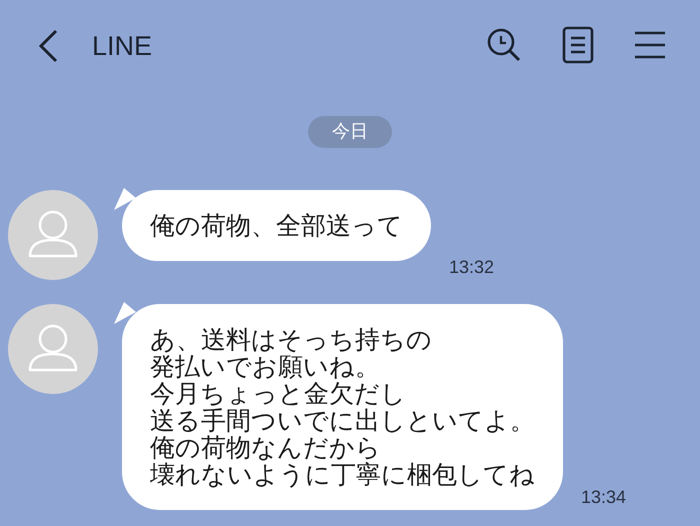  Describe the element at coordinates (278, 393) in the screenshot. I see `message-text: 今月ちょっと金欠だし` at that location.